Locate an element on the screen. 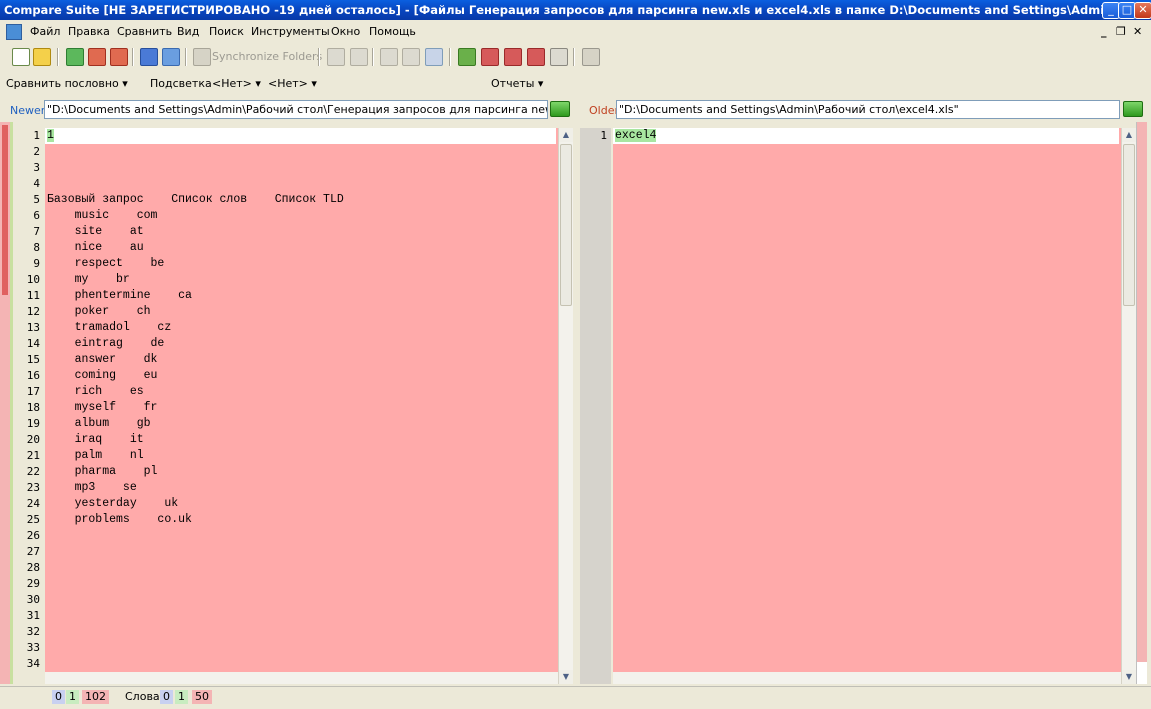 This screenshot has height=709, width=1151. right-horizontal-scrollbar is located at coordinates (867, 678).